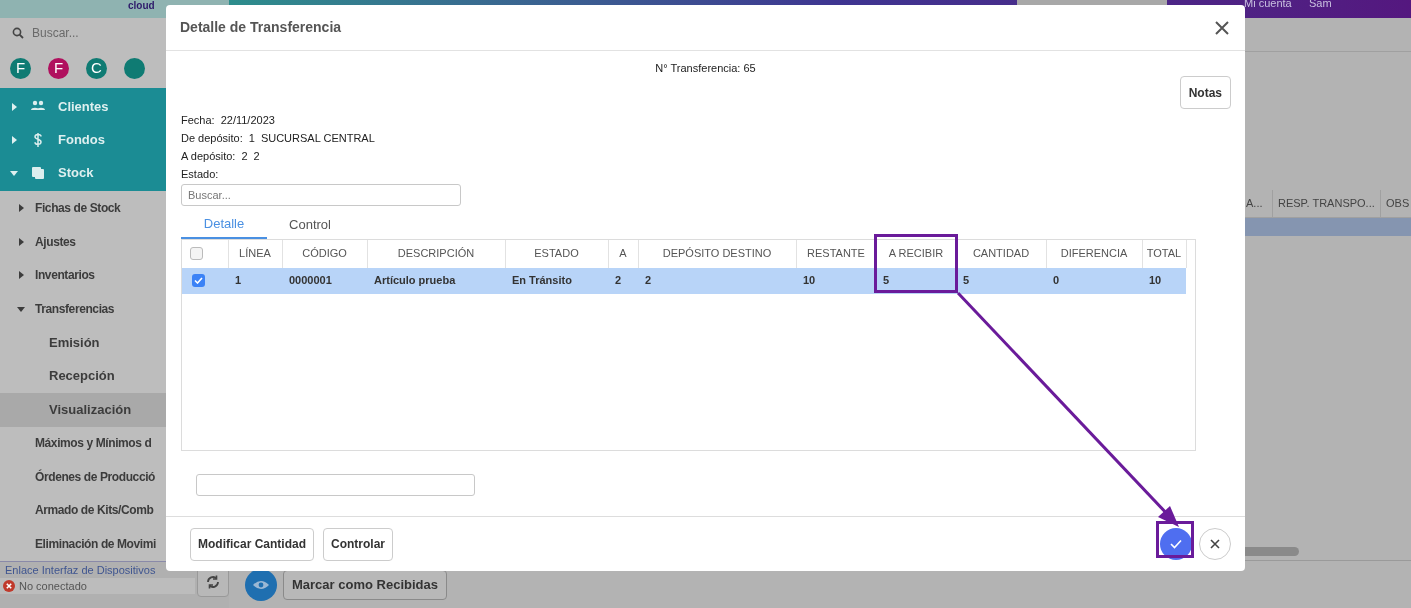 The image size is (1411, 608). Describe the element at coordinates (141, 6) in the screenshot. I see `logo-text: cloud` at that location.